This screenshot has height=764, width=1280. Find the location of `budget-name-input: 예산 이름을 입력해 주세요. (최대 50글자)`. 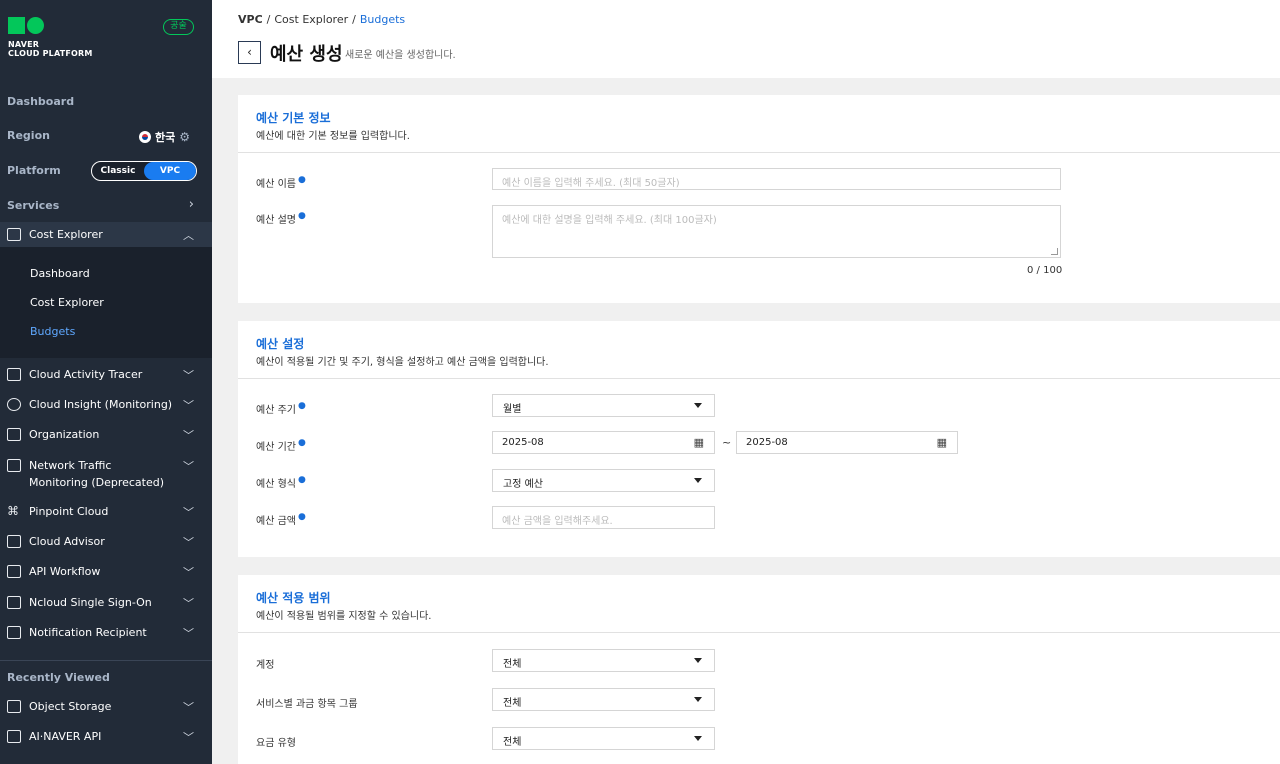

budget-name-input: 예산 이름을 입력해 주세요. (최대 50글자) is located at coordinates (776, 179).